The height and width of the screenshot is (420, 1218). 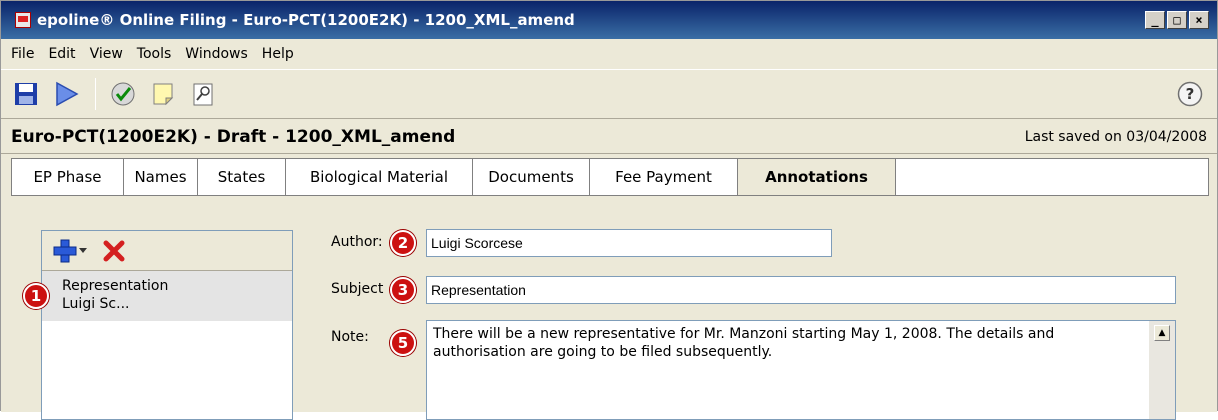 What do you see at coordinates (379, 177) in the screenshot?
I see `tab-biological-material: Biological Material` at bounding box center [379, 177].